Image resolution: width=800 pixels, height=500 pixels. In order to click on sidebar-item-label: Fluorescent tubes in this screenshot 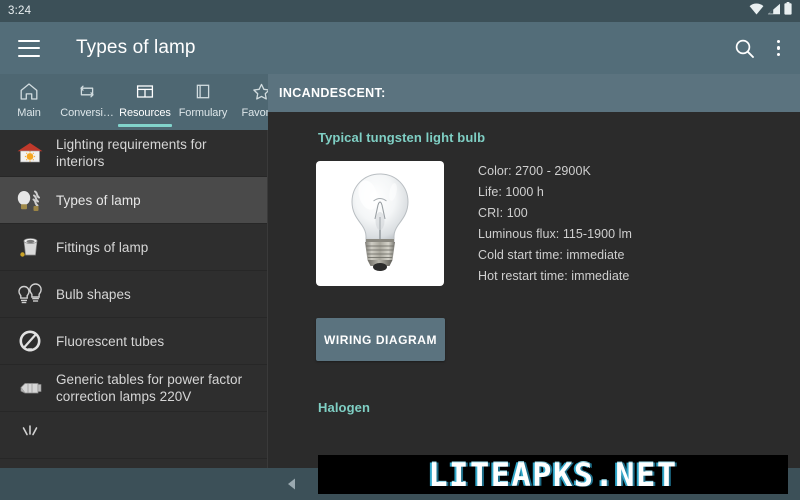, I will do `click(110, 341)`.